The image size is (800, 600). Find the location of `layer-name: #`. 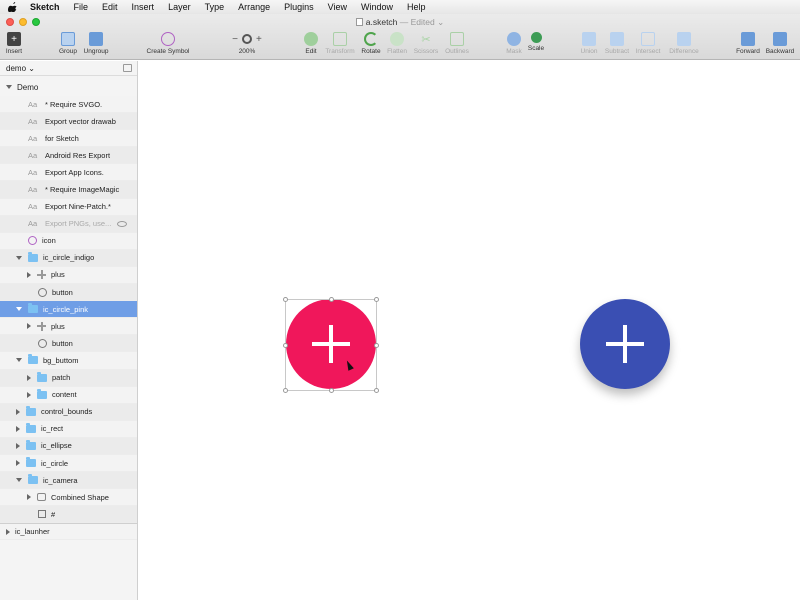

layer-name: # is located at coordinates (53, 514).